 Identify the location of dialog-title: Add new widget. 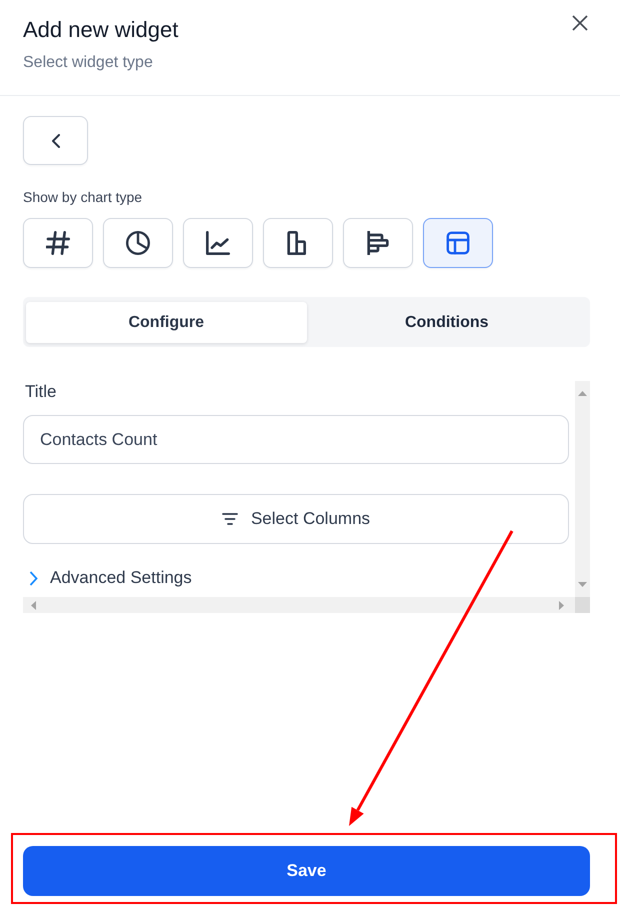
(100, 30).